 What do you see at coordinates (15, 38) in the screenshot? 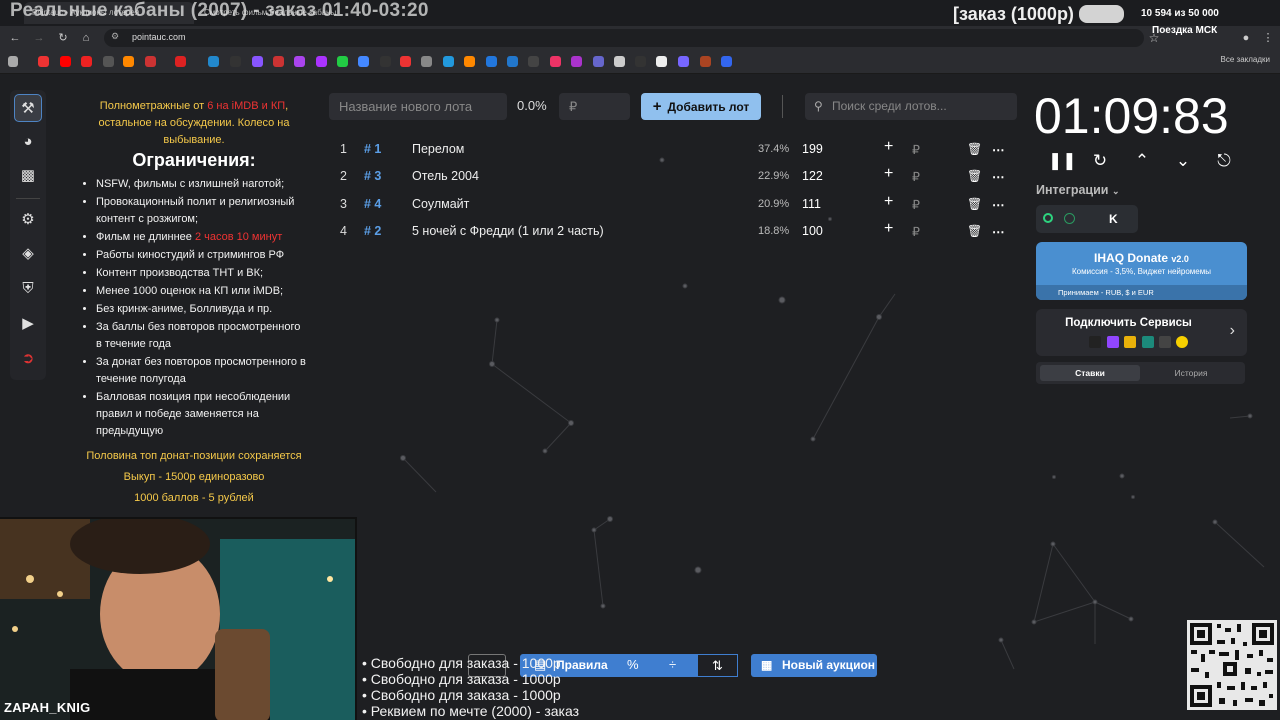
I see `back-icon: ←` at bounding box center [15, 38].